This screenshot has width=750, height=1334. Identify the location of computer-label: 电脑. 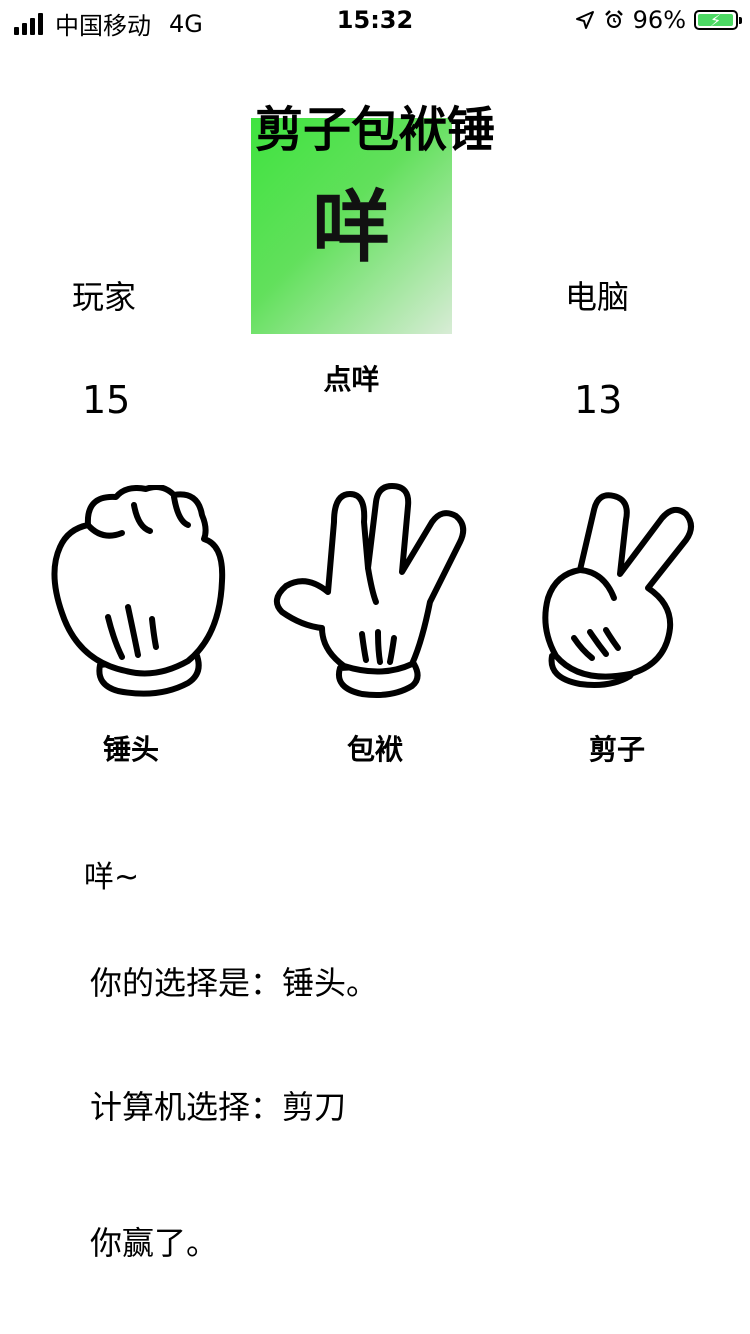
(597, 297).